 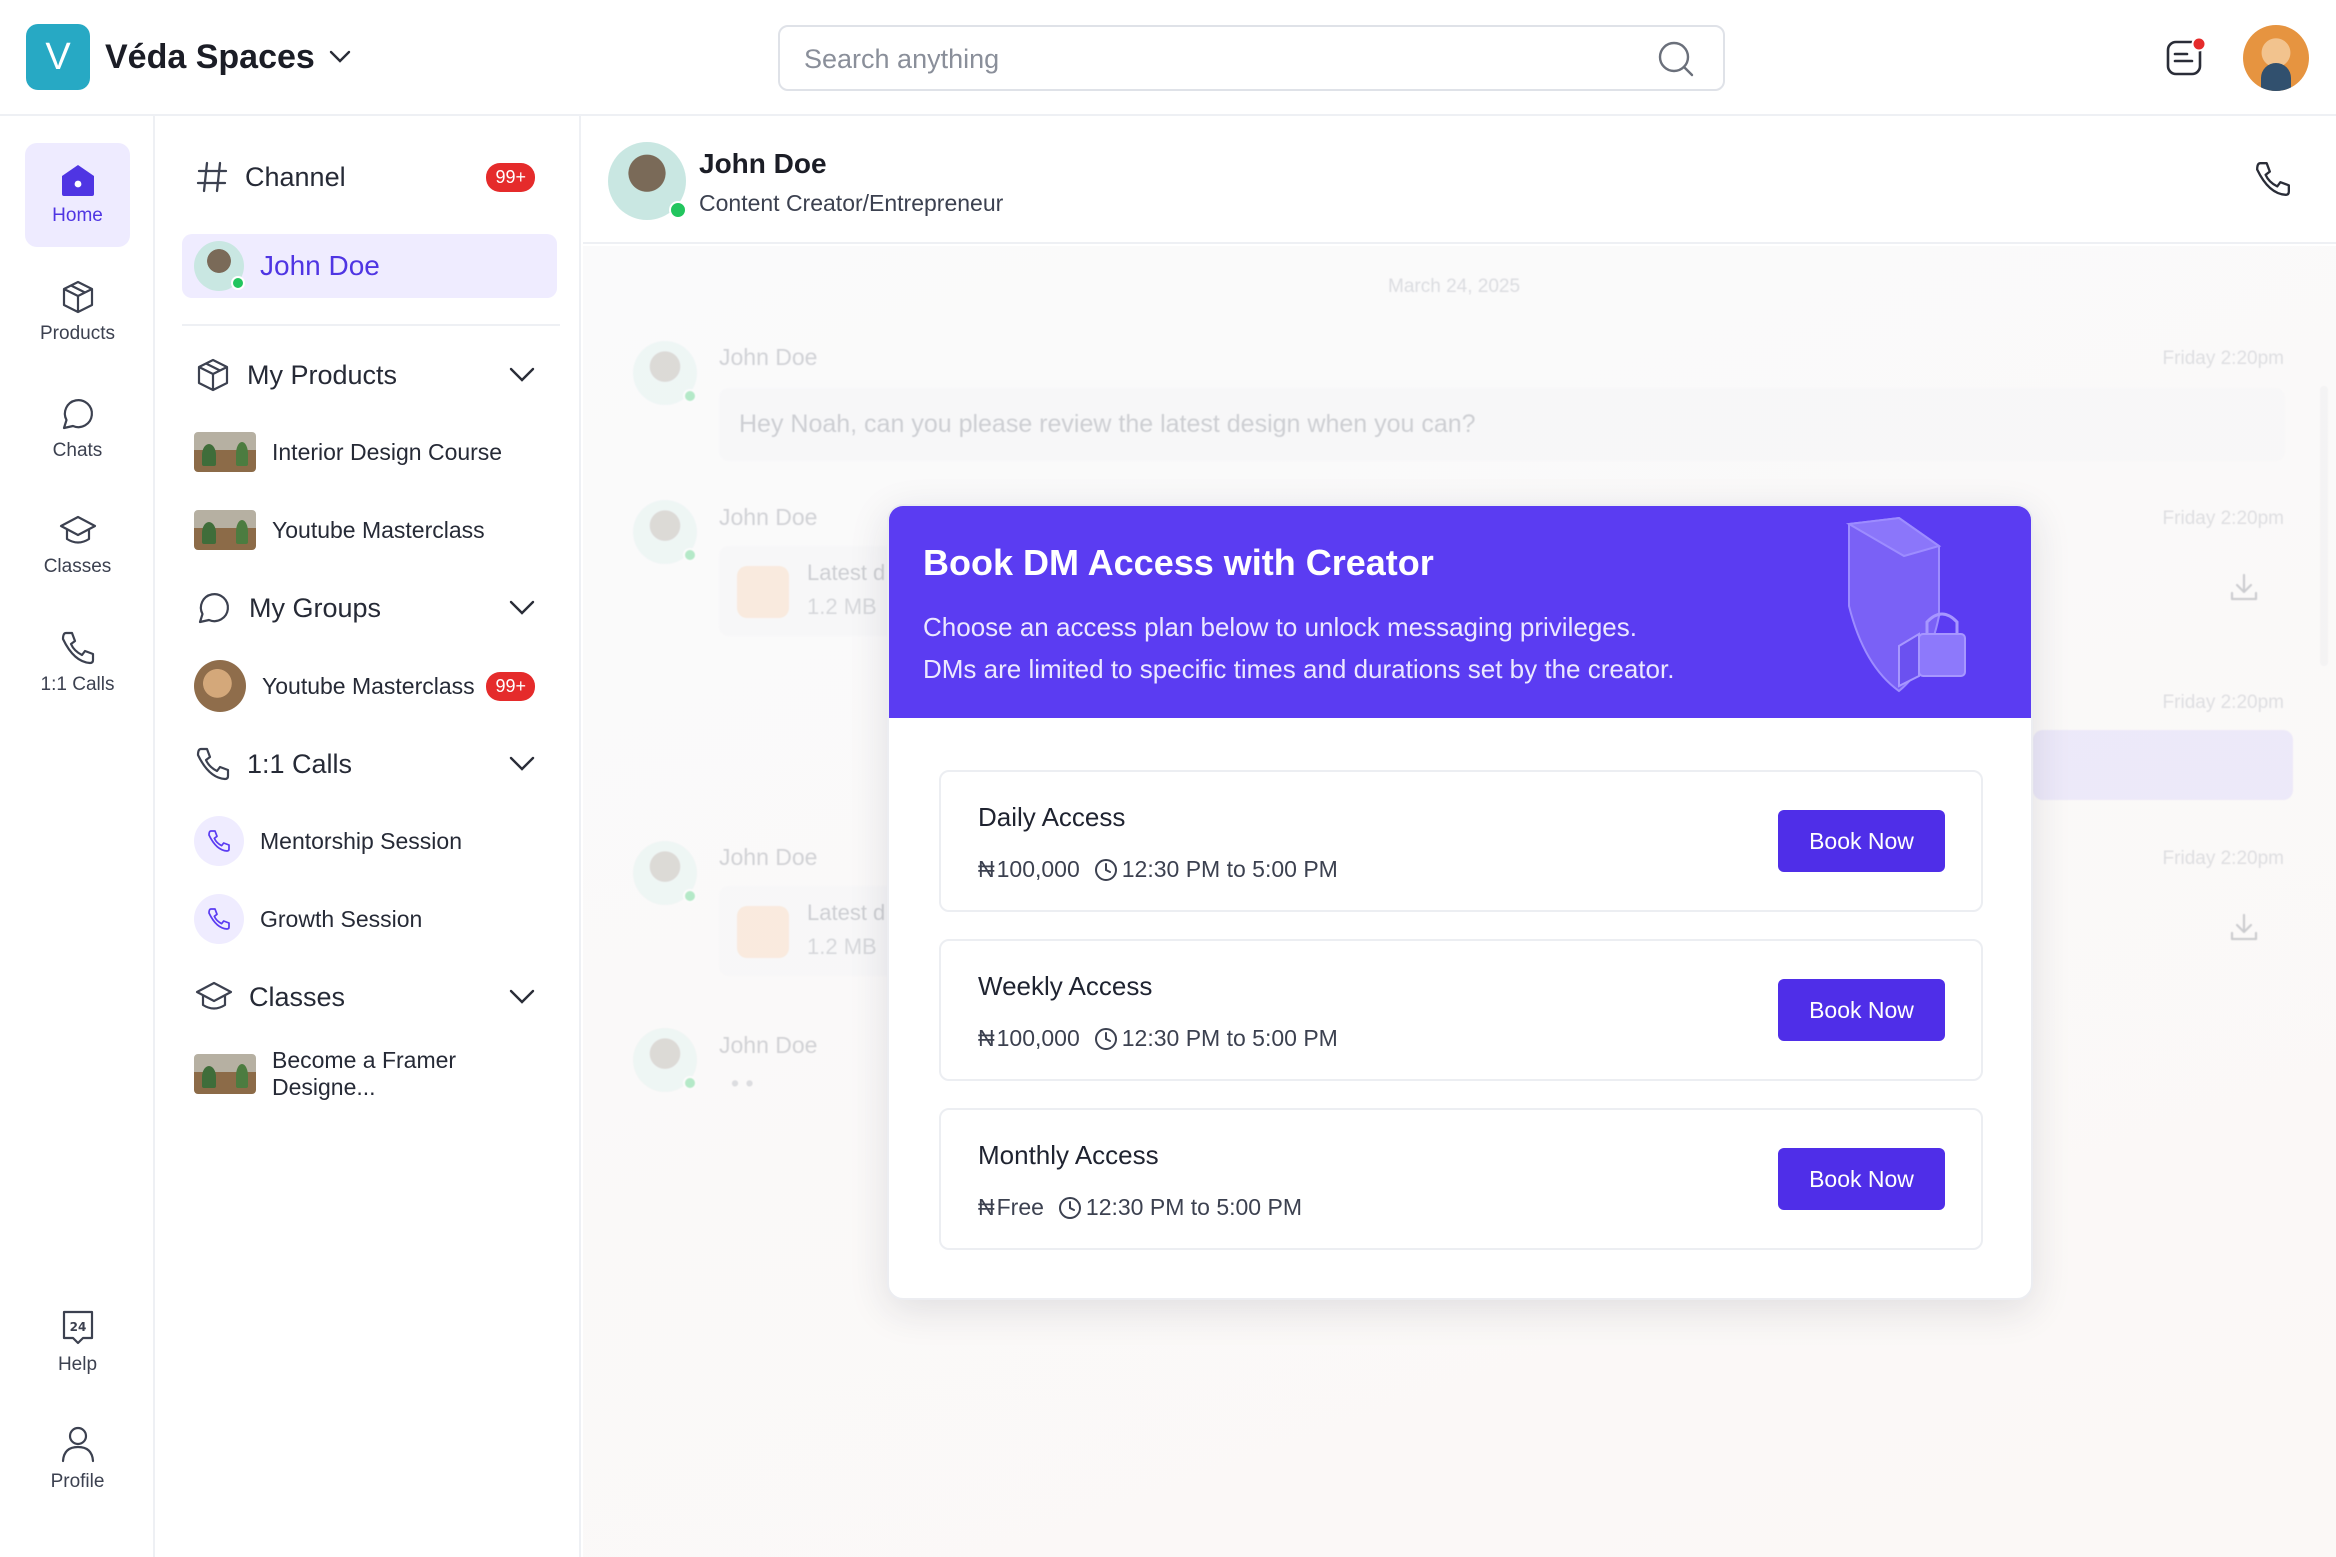 I want to click on unread-badge: 99+, so click(x=510, y=686).